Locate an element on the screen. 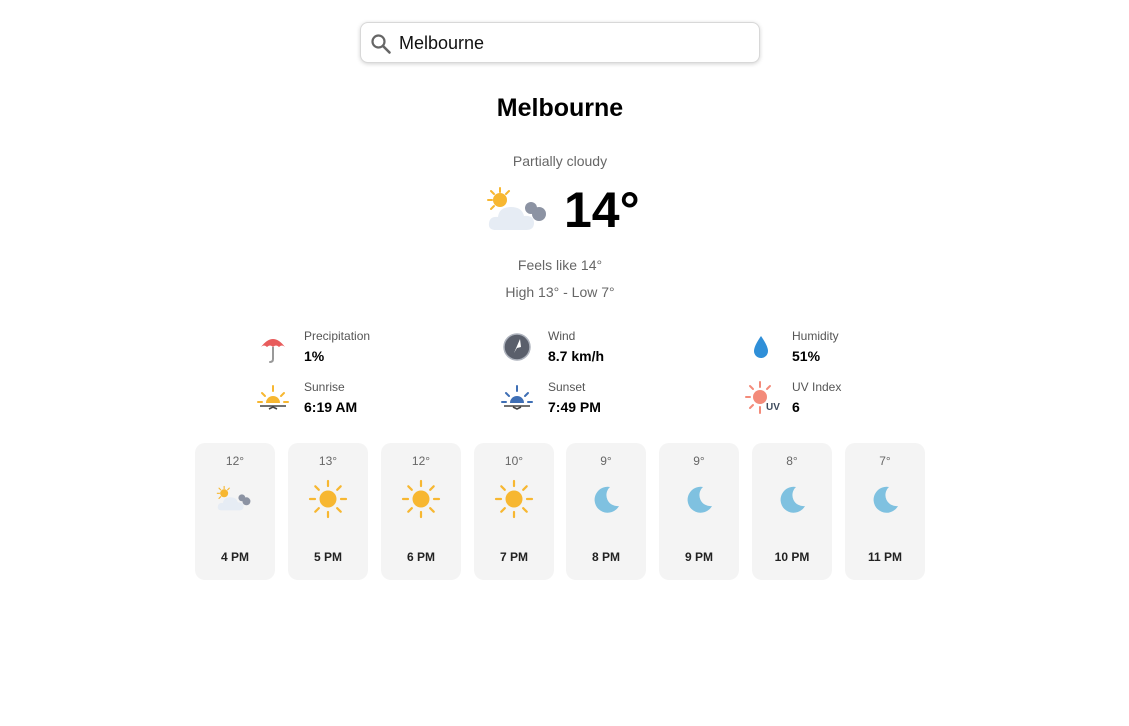  city-name: Melbourne is located at coordinates (560, 108).